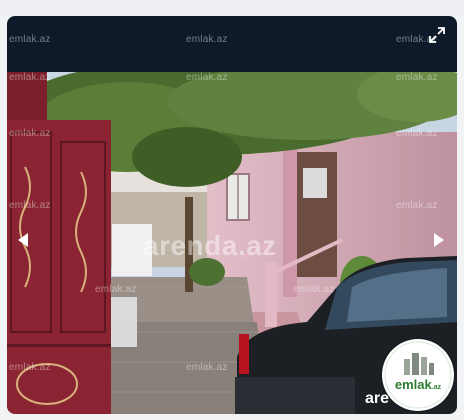  Describe the element at coordinates (439, 240) in the screenshot. I see `chevron-right-icon` at that location.